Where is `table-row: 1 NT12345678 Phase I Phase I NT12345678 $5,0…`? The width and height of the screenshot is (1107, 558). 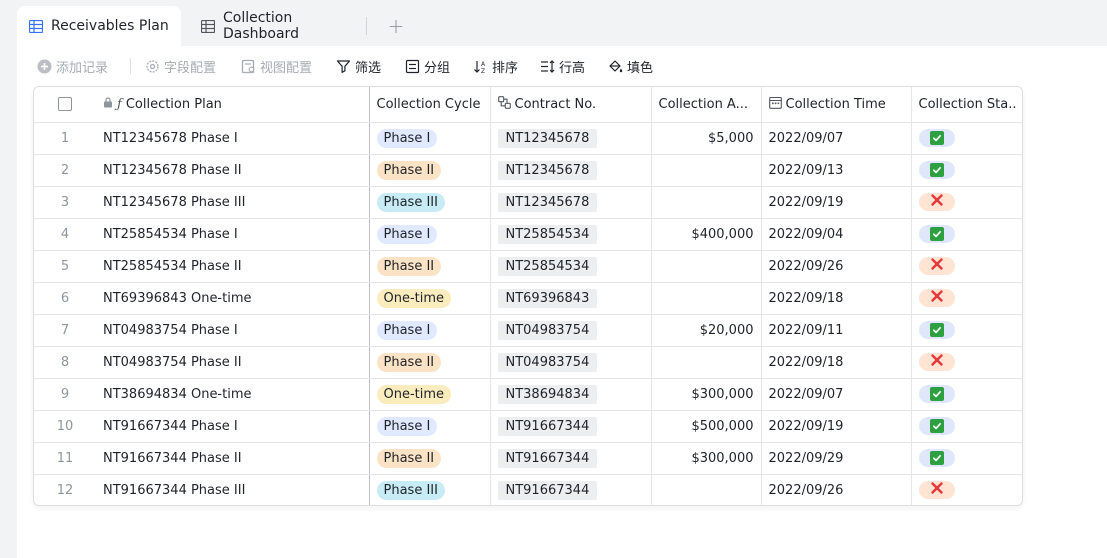 table-row: 1 NT12345678 Phase I Phase I NT12345678 $5,0… is located at coordinates (528, 138).